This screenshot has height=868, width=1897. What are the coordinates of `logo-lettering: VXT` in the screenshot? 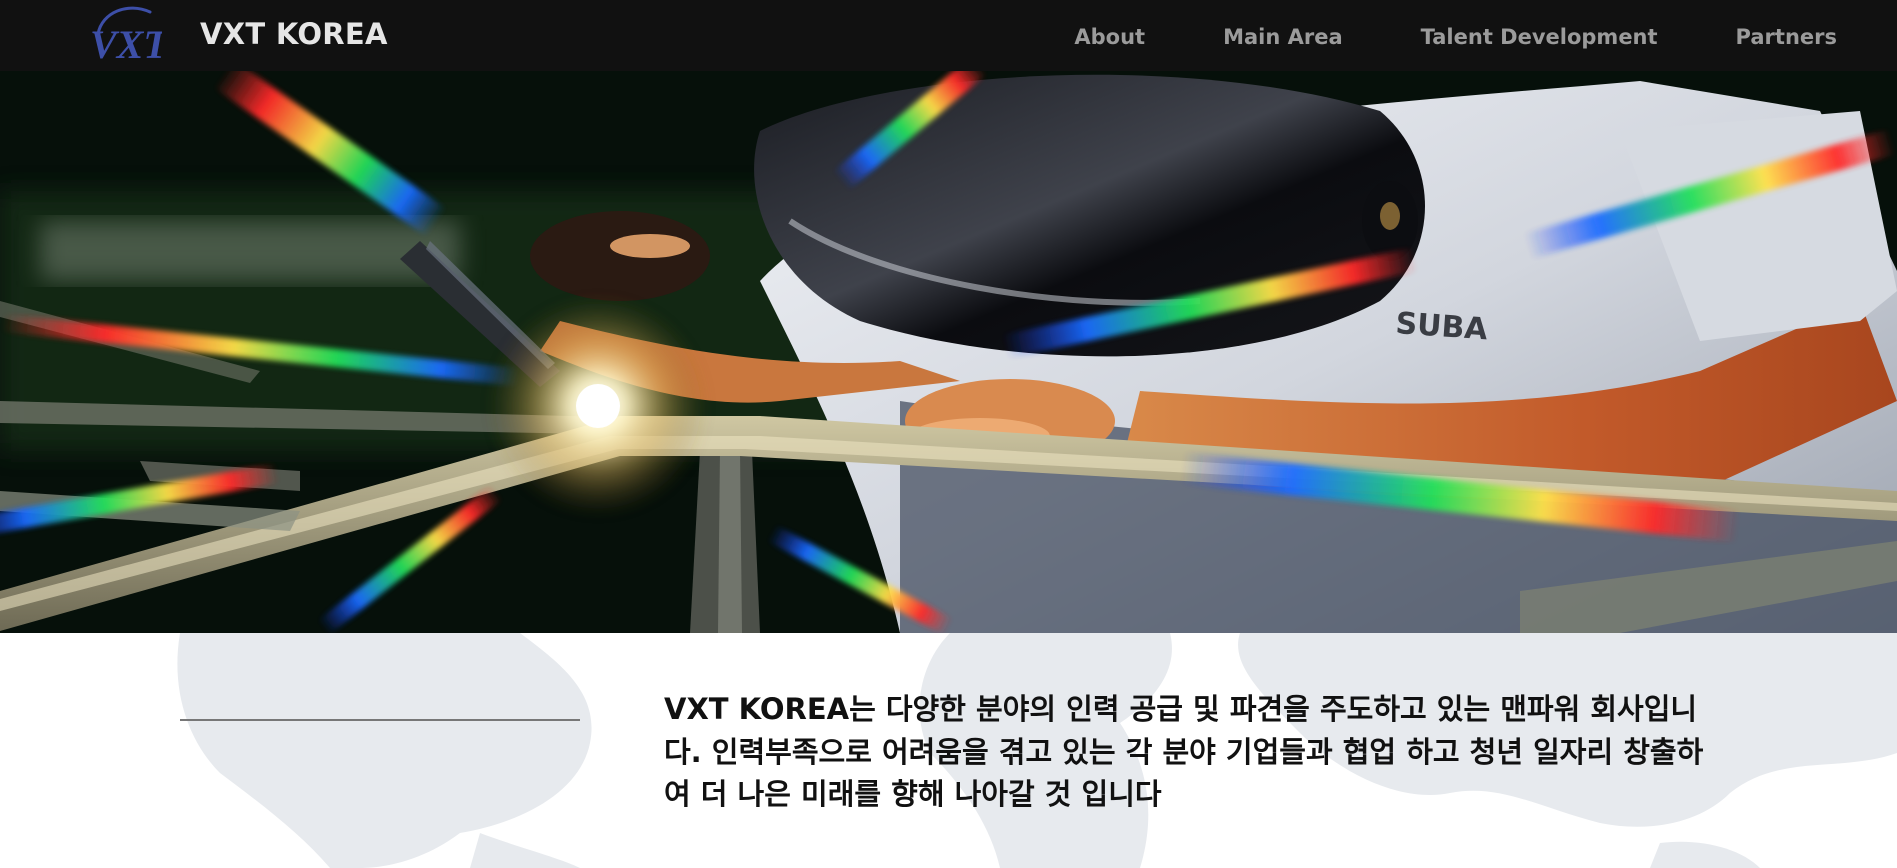 It's located at (126, 43).